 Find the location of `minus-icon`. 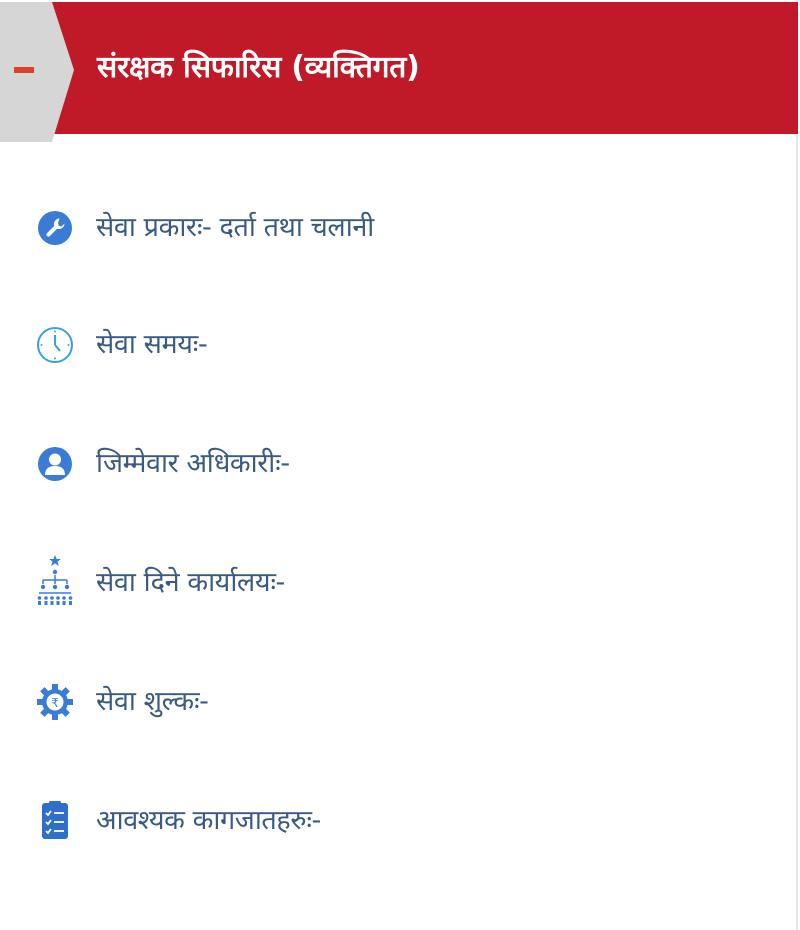

minus-icon is located at coordinates (37, 72).